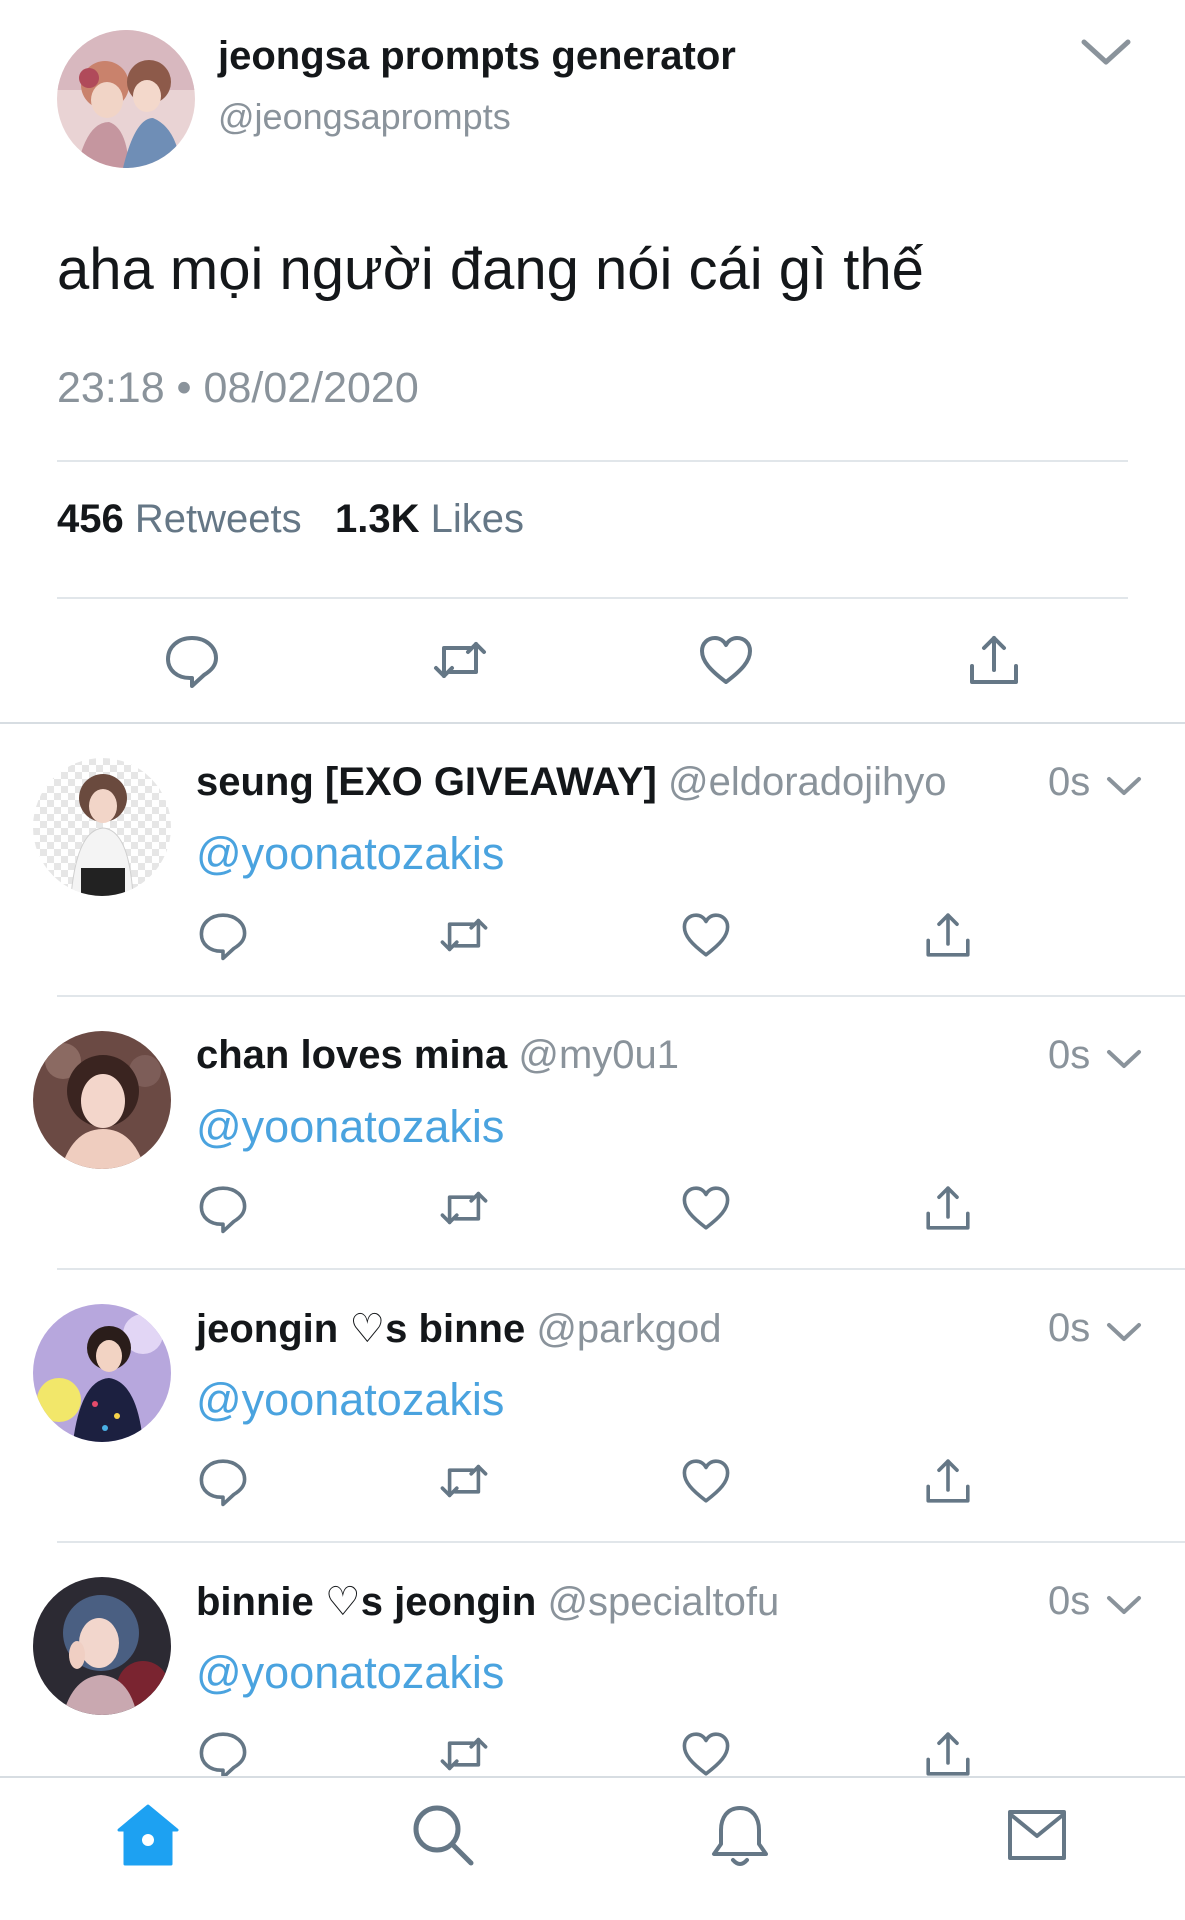 This screenshot has height=1920, width=1185. I want to click on reply-header: jeongin ♡s binne @parkgod, so click(458, 1329).